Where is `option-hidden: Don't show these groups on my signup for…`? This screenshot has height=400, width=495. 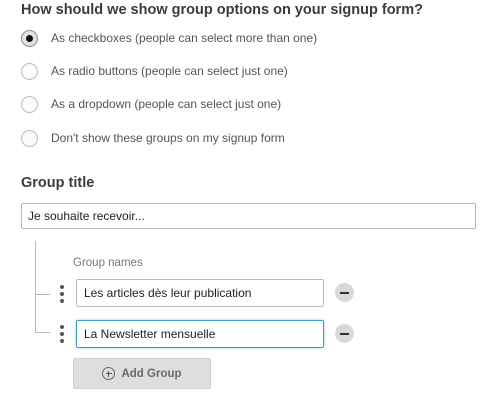 option-hidden: Don't show these groups on my signup for… is located at coordinates (153, 138).